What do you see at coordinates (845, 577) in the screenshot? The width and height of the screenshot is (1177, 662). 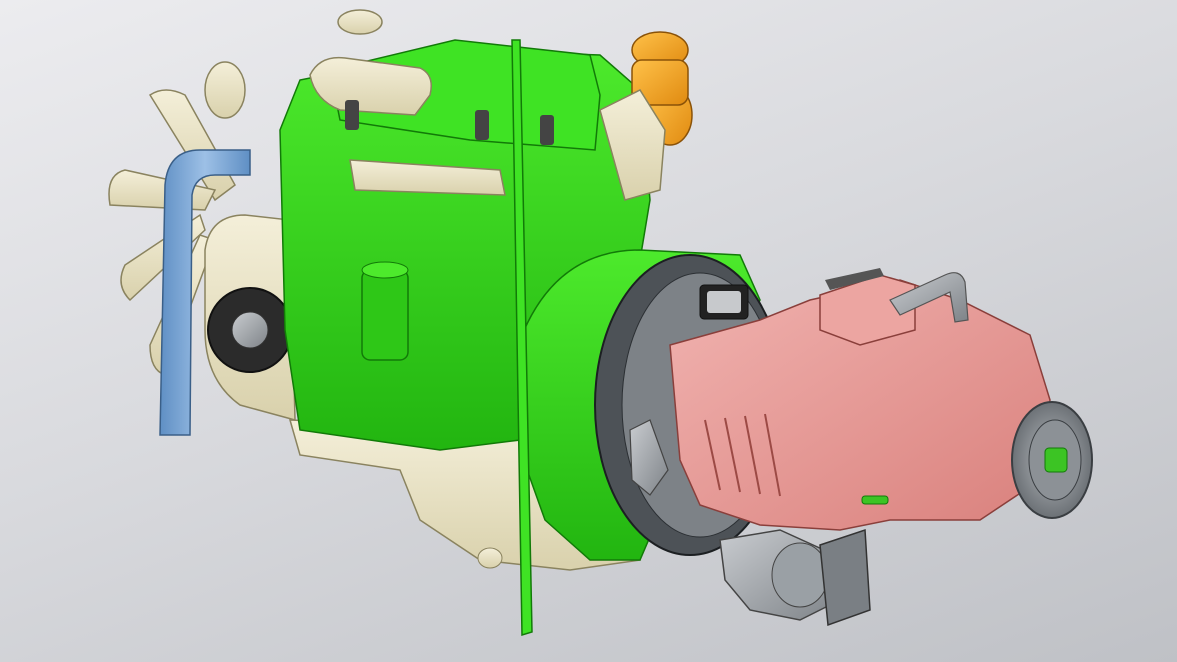 I see `pto-plate` at bounding box center [845, 577].